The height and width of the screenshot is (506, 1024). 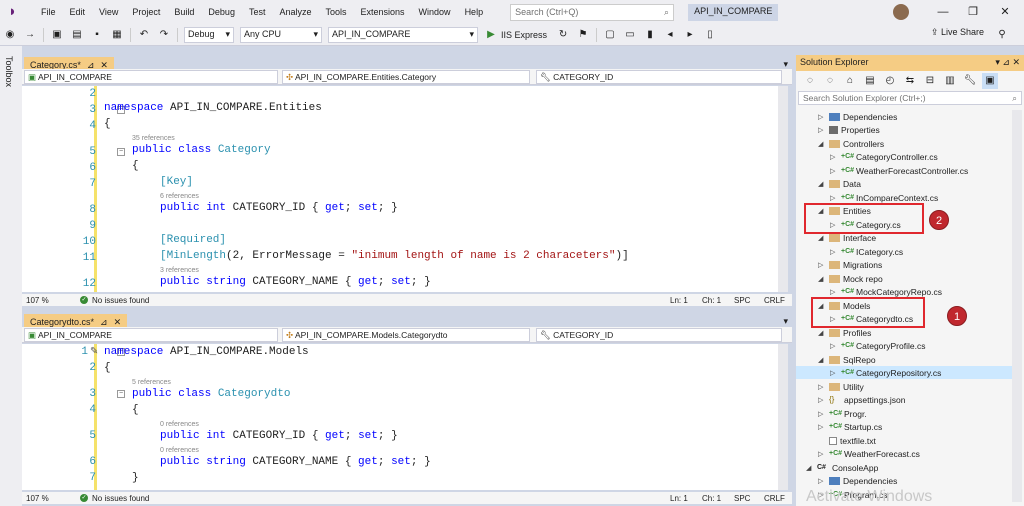 I want to click on tree-item-startup: ▷ +C# Startup.cs, so click(x=850, y=426).